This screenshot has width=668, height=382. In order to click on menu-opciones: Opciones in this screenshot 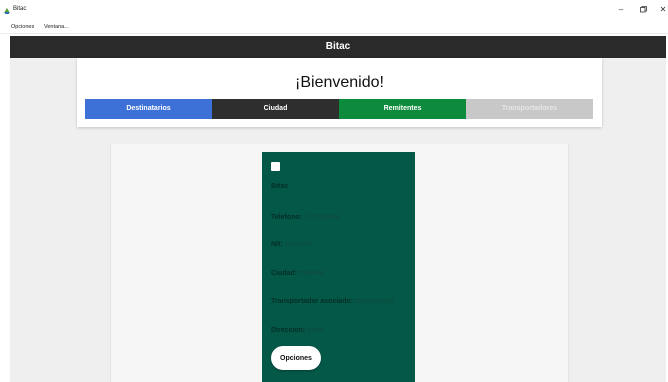, I will do `click(22, 27)`.